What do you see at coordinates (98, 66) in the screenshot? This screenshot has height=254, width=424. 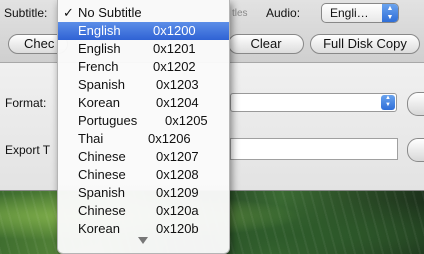 I see `subtitle-menu-item-name: French` at bounding box center [98, 66].